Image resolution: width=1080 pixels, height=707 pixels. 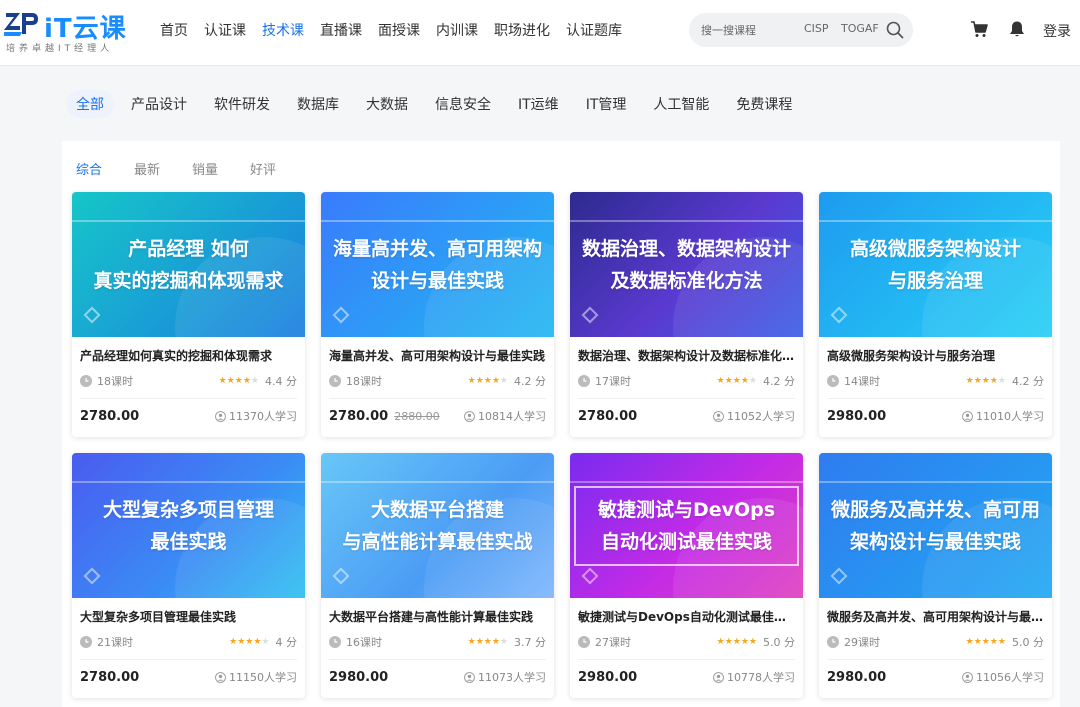 I want to click on category-tab: 数据库, so click(x=318, y=104).